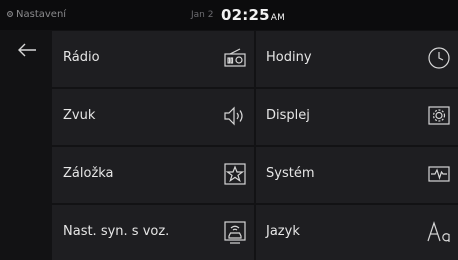 The height and width of the screenshot is (260, 458). What do you see at coordinates (357, 232) in the screenshot?
I see `menu-item-language: Jazyk` at bounding box center [357, 232].